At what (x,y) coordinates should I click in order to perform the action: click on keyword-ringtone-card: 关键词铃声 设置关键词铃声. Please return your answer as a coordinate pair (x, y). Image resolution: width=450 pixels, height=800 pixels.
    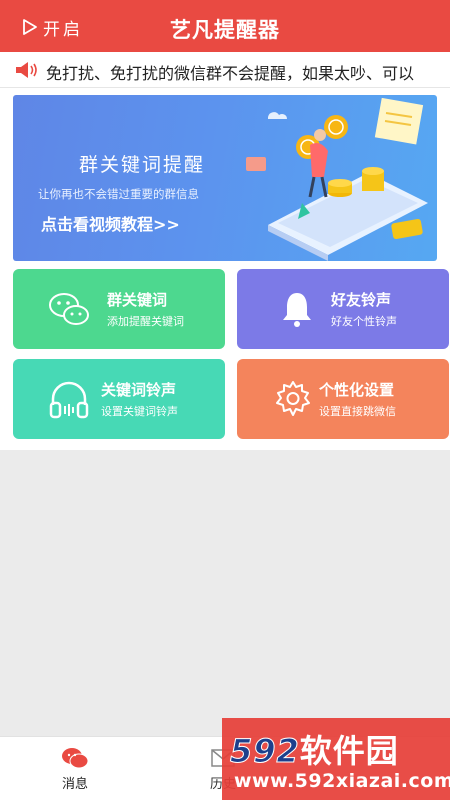
    Looking at the image, I should click on (119, 399).